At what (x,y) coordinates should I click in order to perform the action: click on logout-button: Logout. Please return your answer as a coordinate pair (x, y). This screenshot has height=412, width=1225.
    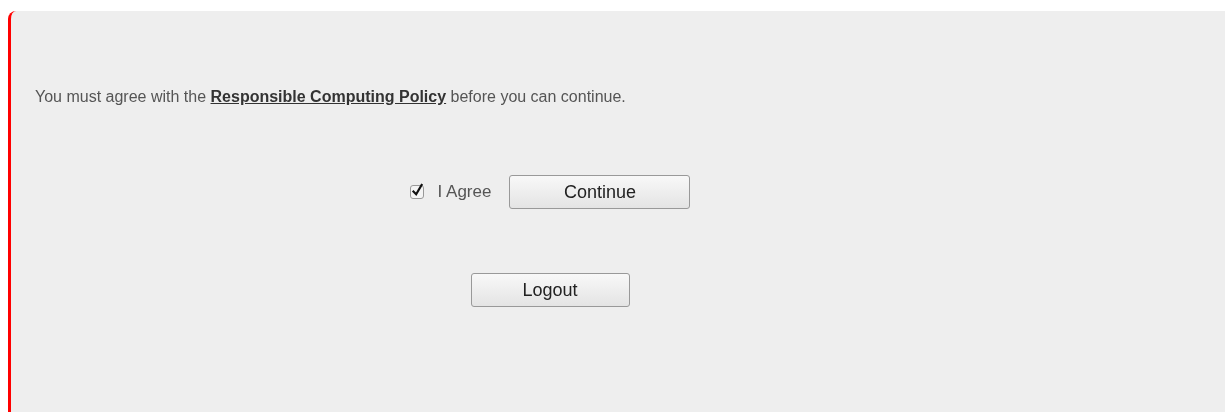
    Looking at the image, I should click on (550, 290).